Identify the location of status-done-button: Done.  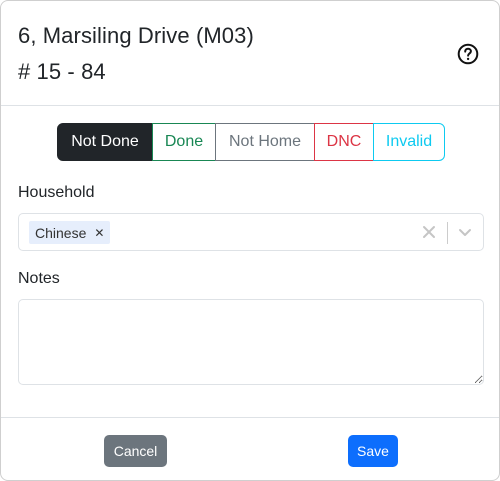
(184, 142).